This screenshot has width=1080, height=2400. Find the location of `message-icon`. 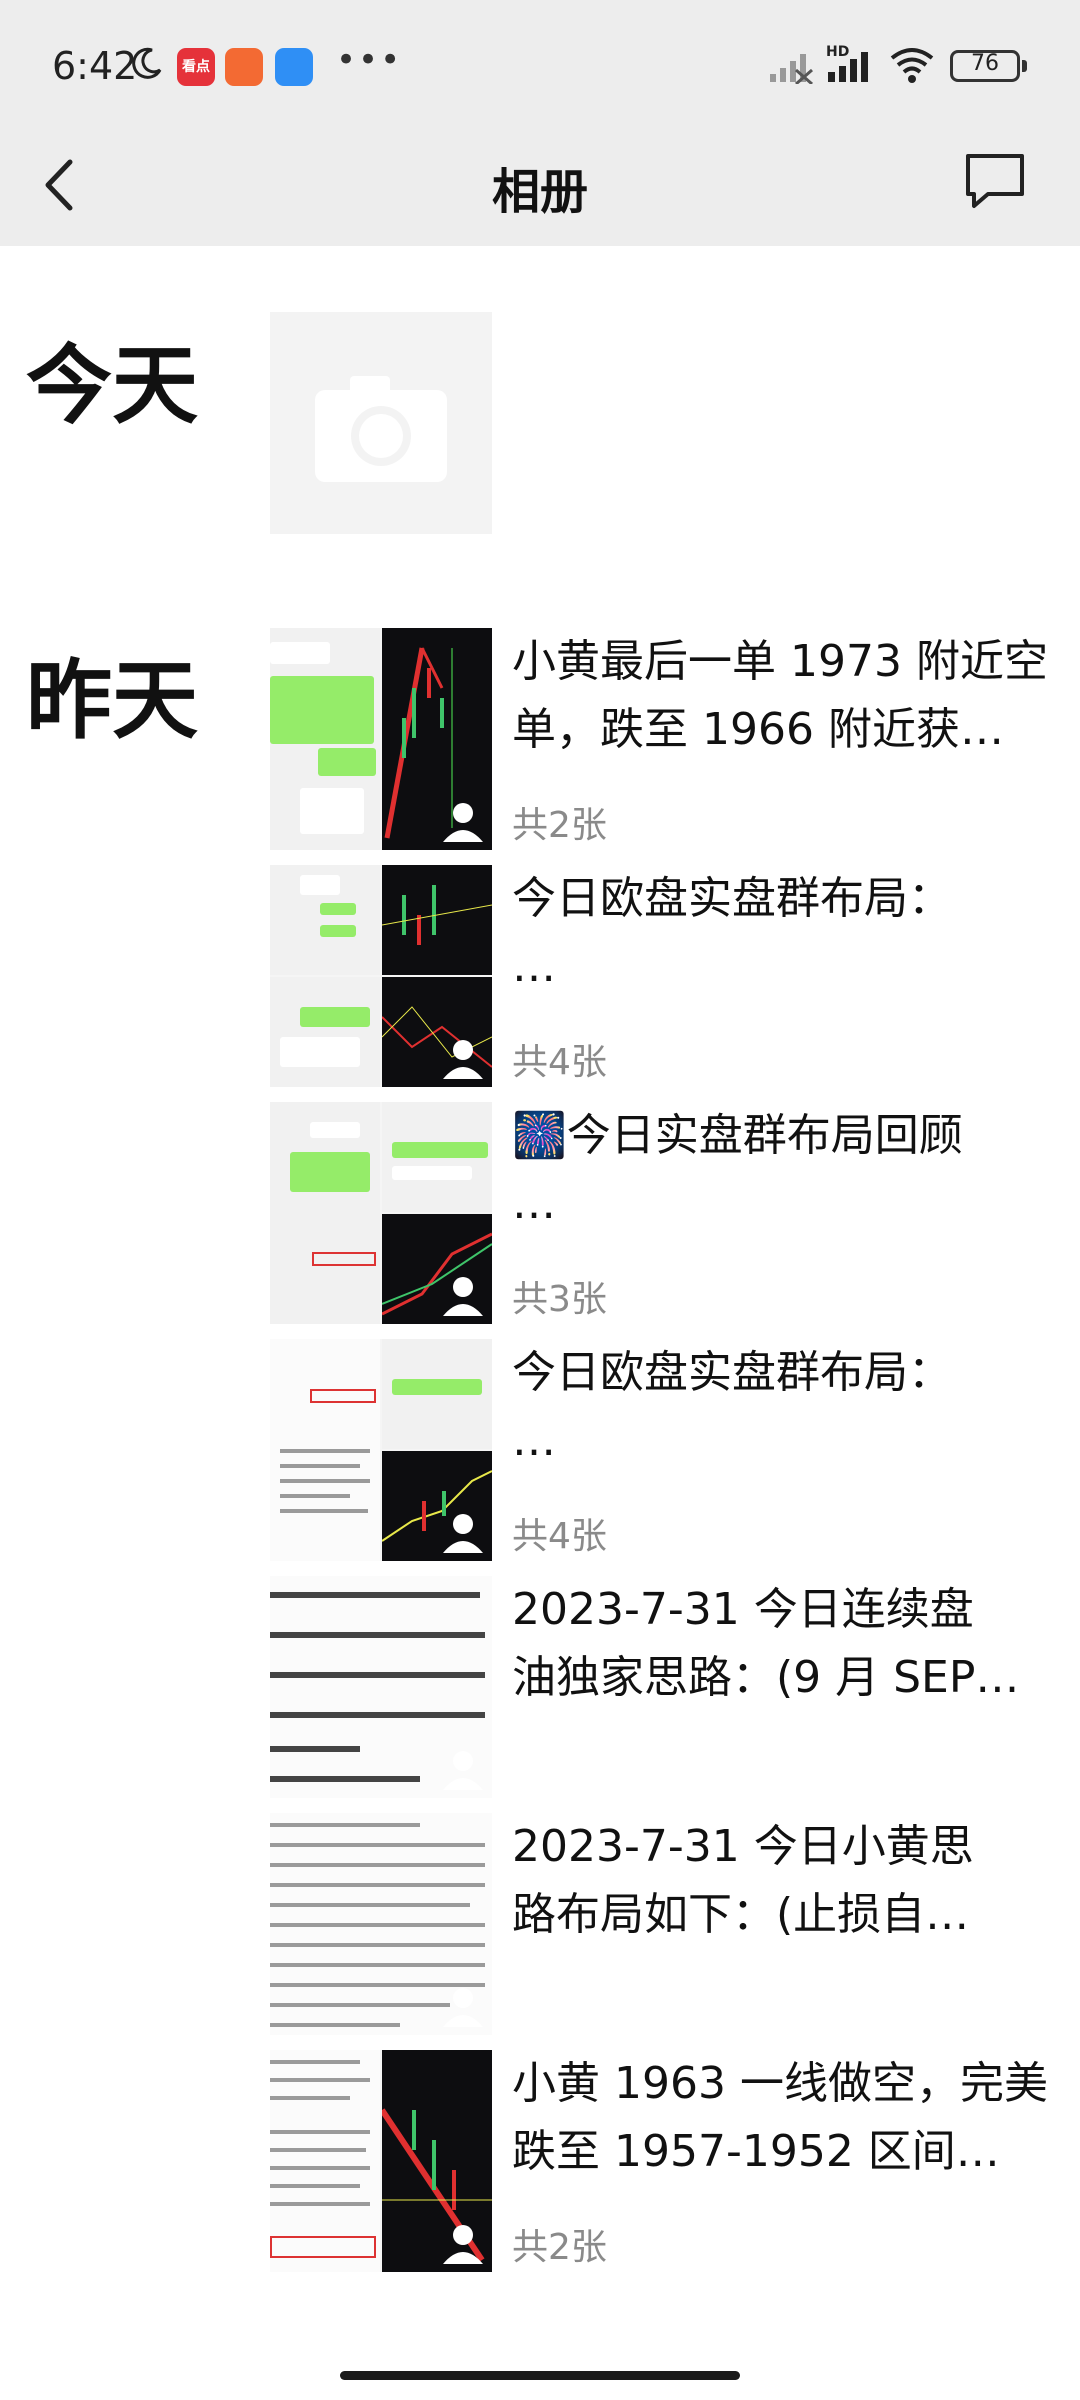

message-icon is located at coordinates (995, 181).